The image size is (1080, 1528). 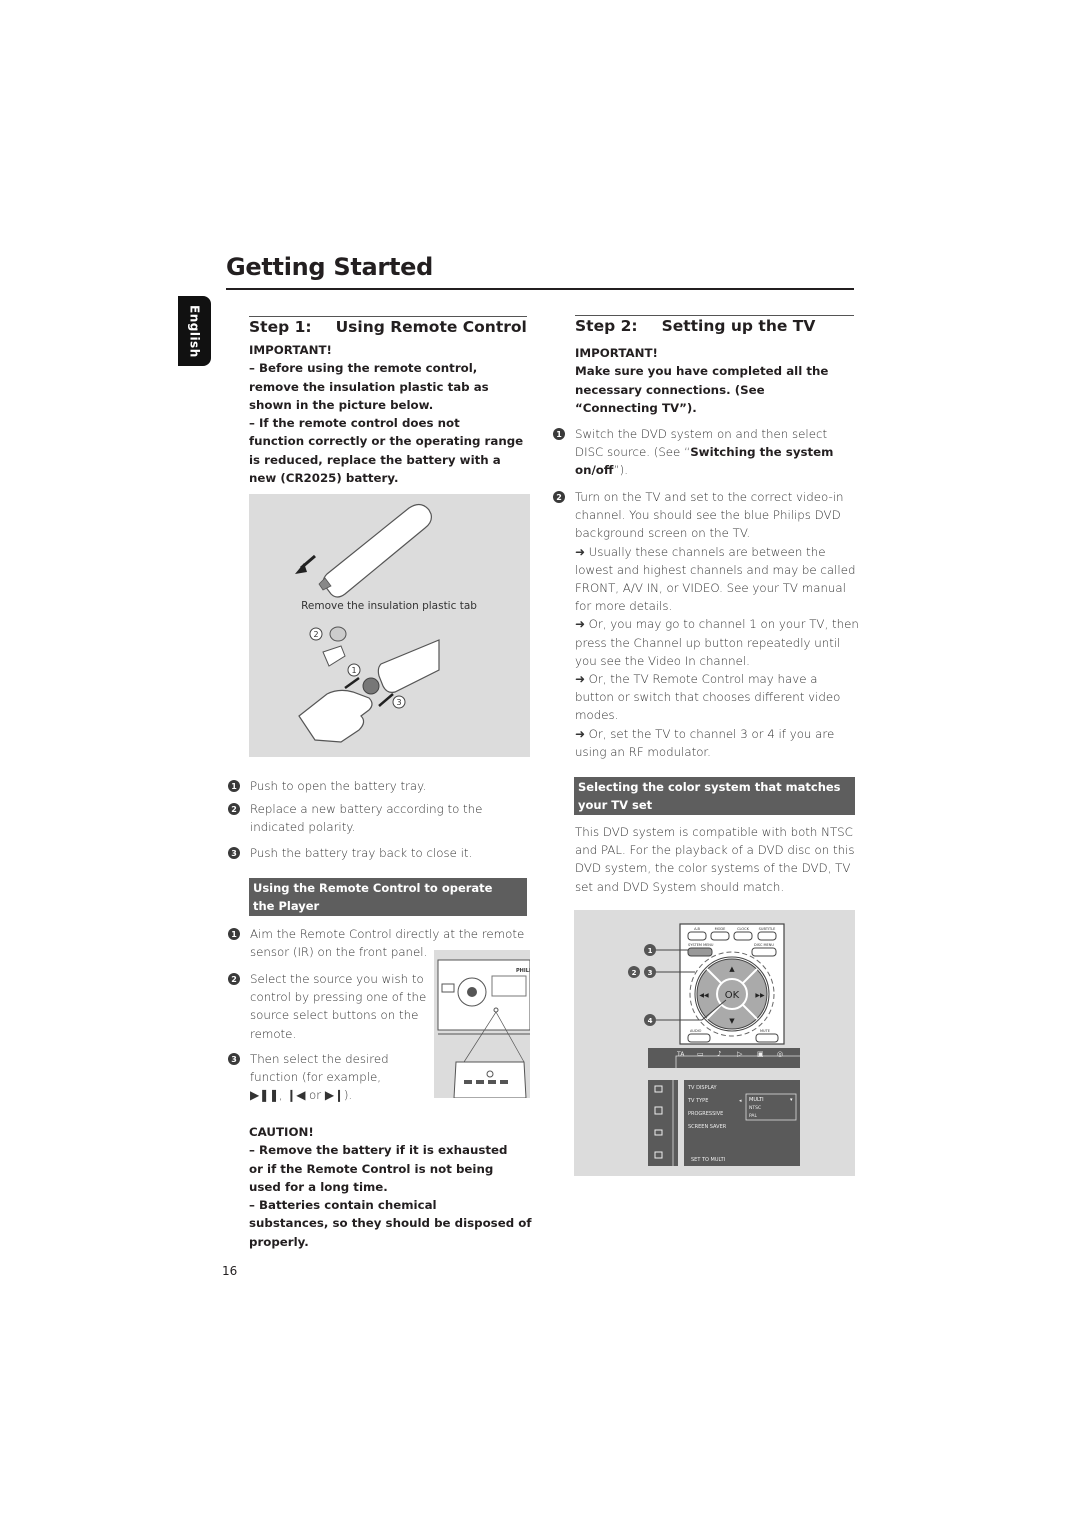 I want to click on svg-text: 4, so click(x=650, y=1021).